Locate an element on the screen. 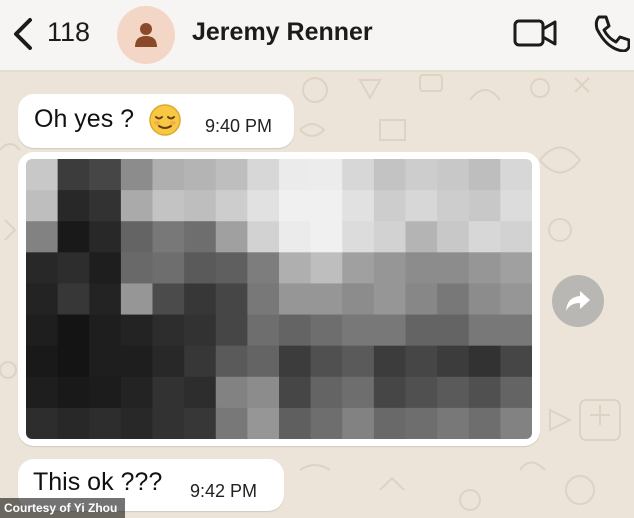  avatar is located at coordinates (146, 35).